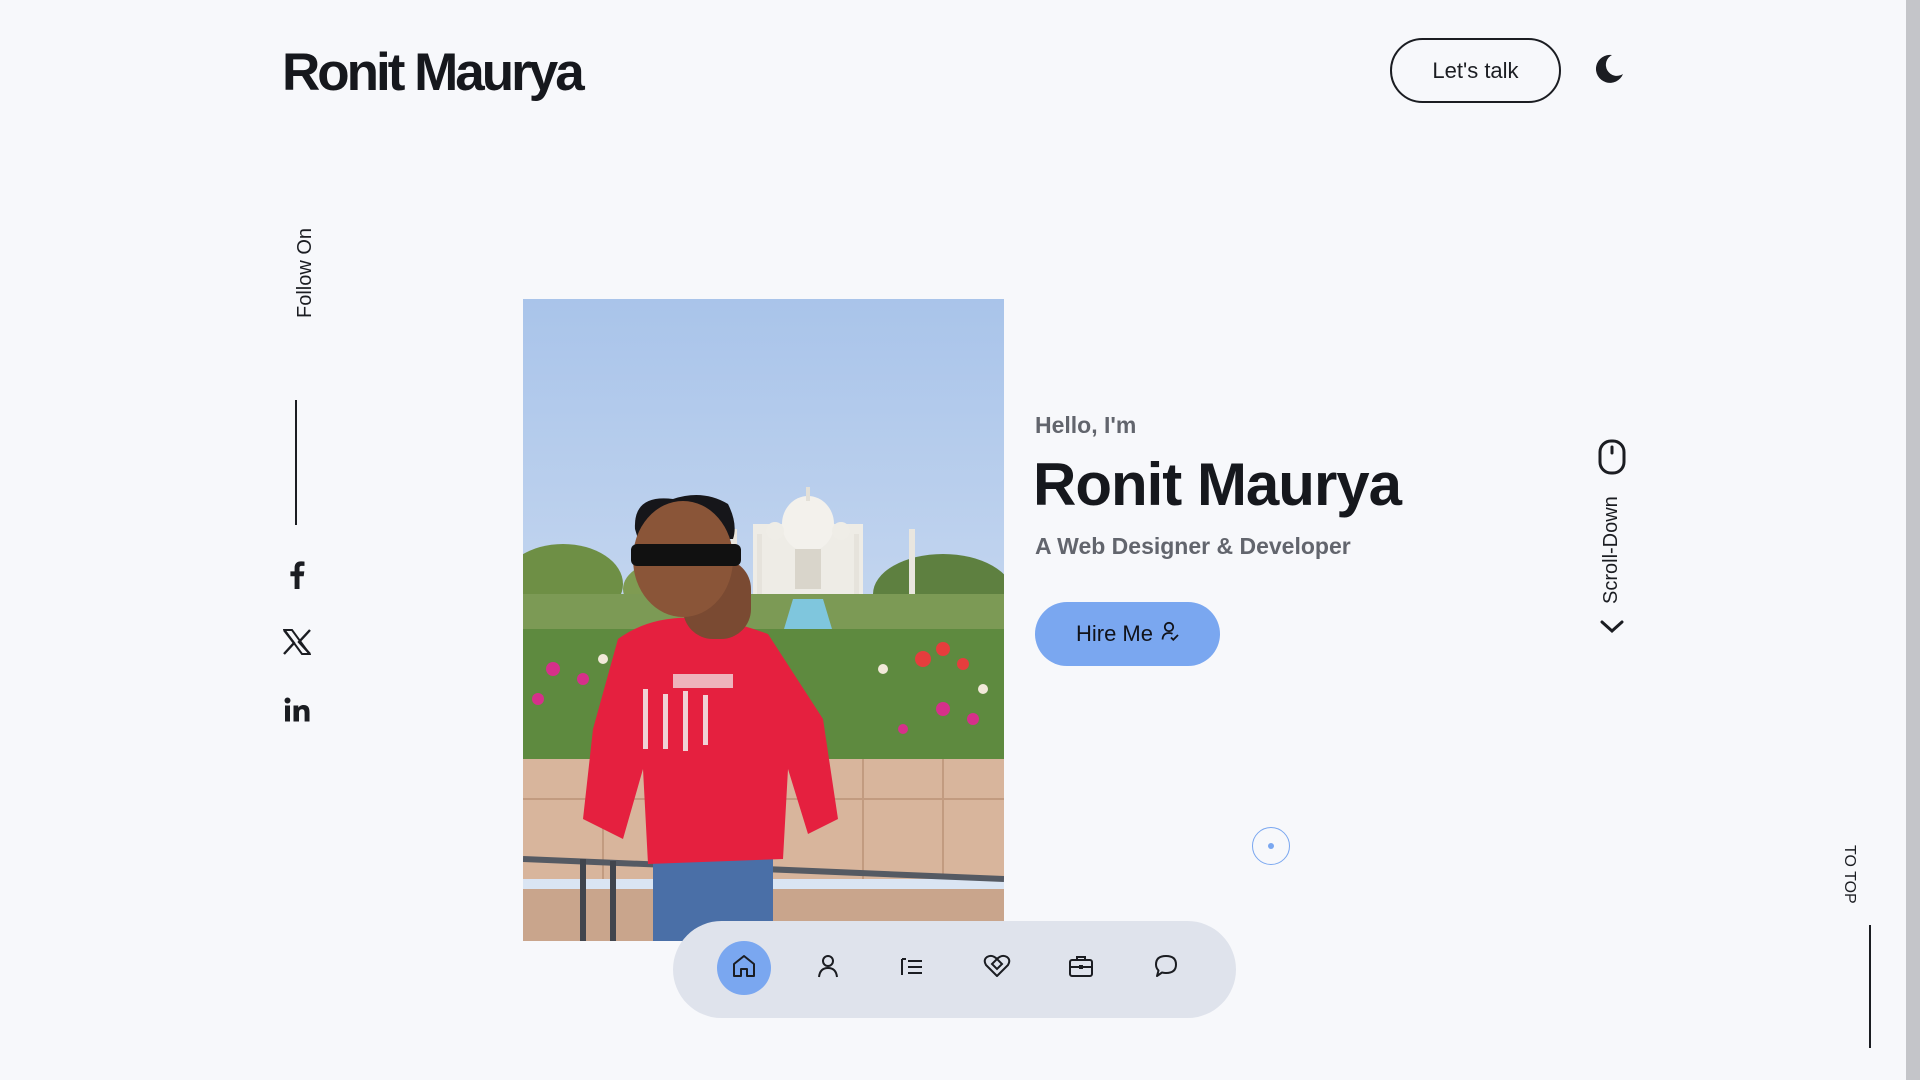 The width and height of the screenshot is (1920, 1080). I want to click on greeting-text: Hello, I'm, so click(1086, 425).